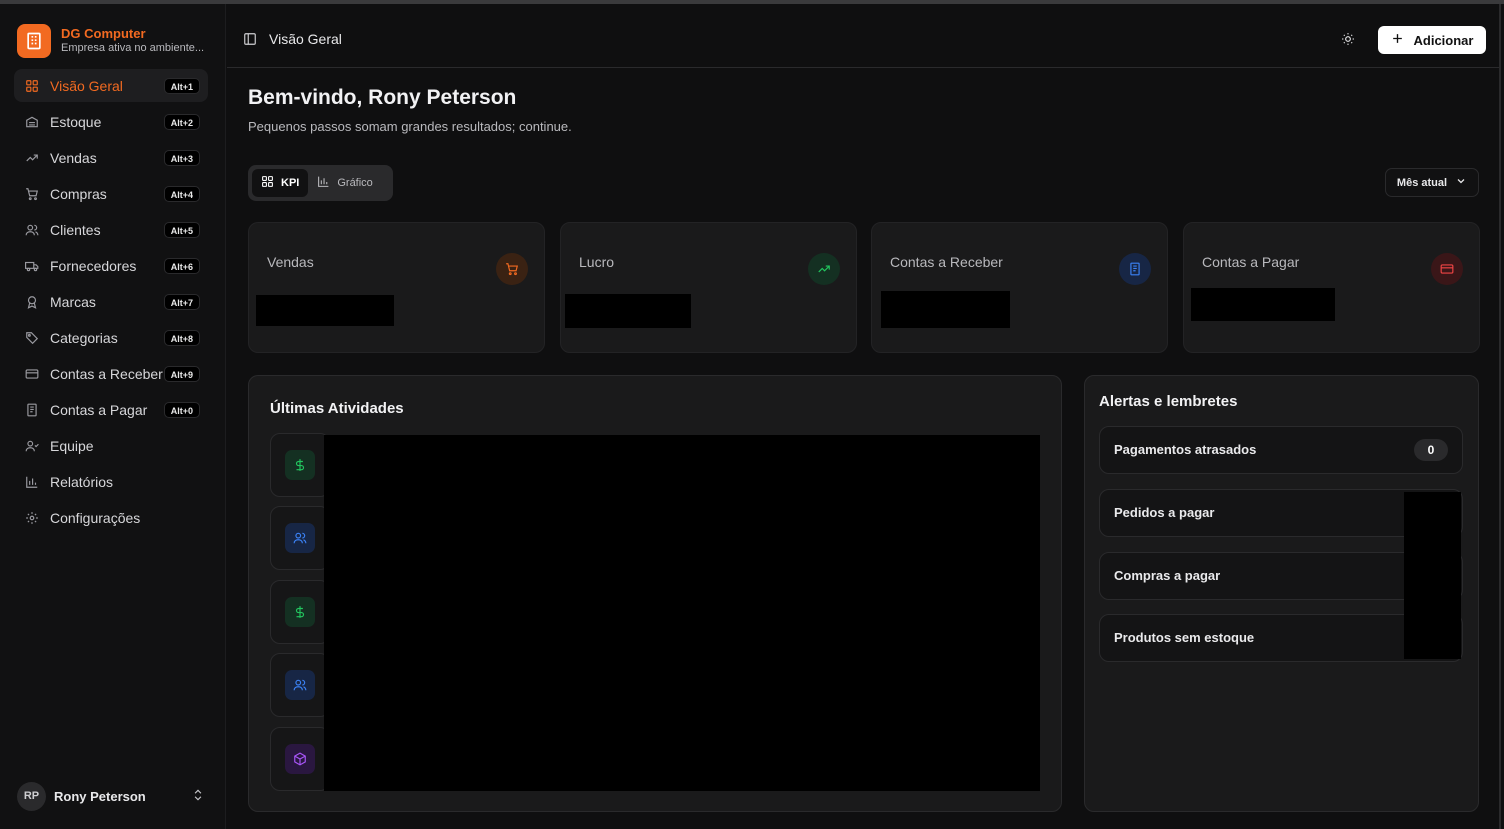 The width and height of the screenshot is (1504, 829). I want to click on sidebar-item-label: Contas a Pagar, so click(99, 409).